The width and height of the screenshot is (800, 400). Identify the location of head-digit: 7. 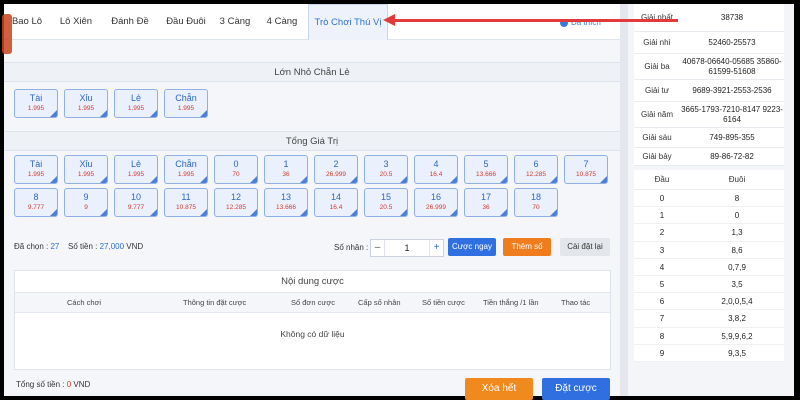
(662, 319).